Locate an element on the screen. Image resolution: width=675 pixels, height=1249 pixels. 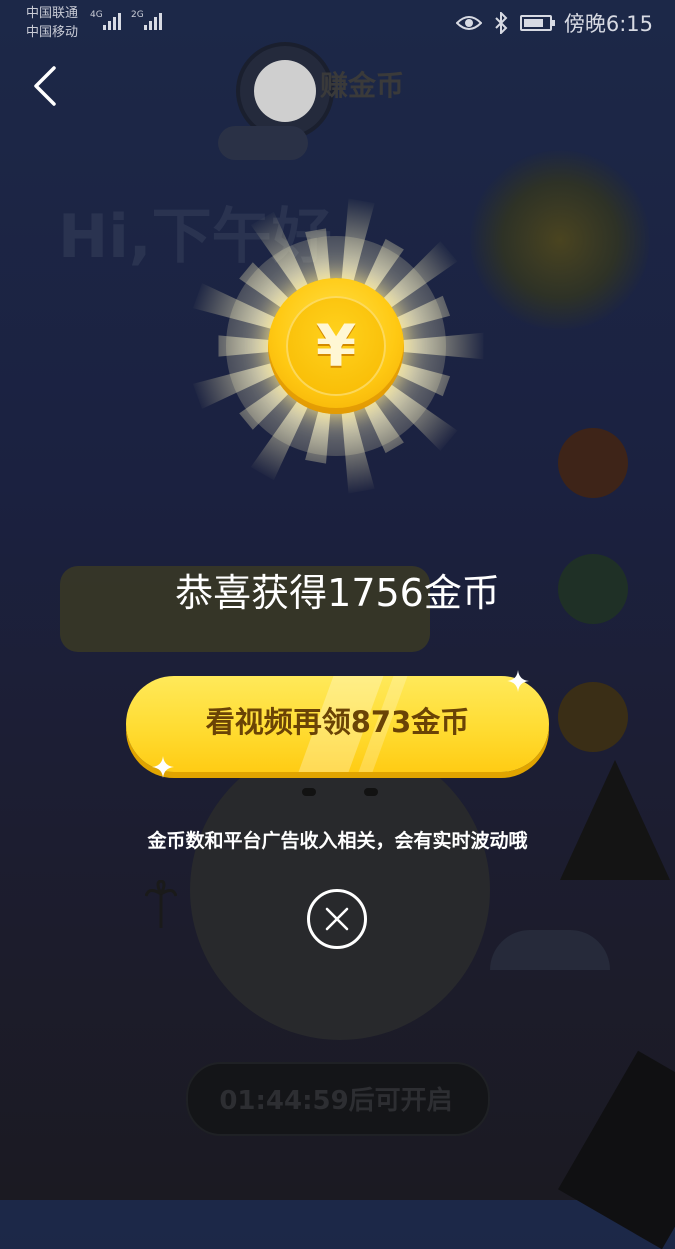
mascot-left-eye is located at coordinates (309, 792).